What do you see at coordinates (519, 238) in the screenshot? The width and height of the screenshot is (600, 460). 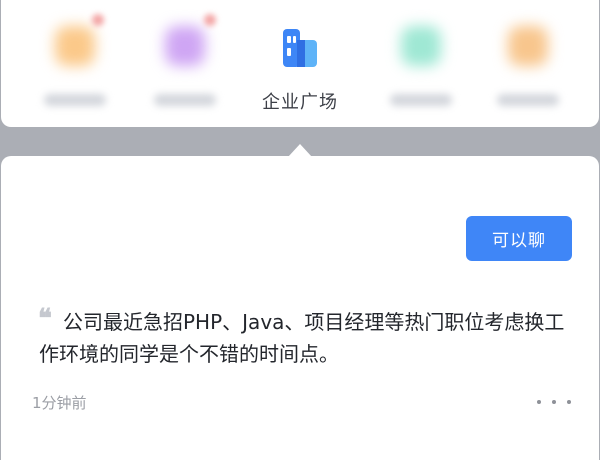 I see `chat-button: 可以聊` at bounding box center [519, 238].